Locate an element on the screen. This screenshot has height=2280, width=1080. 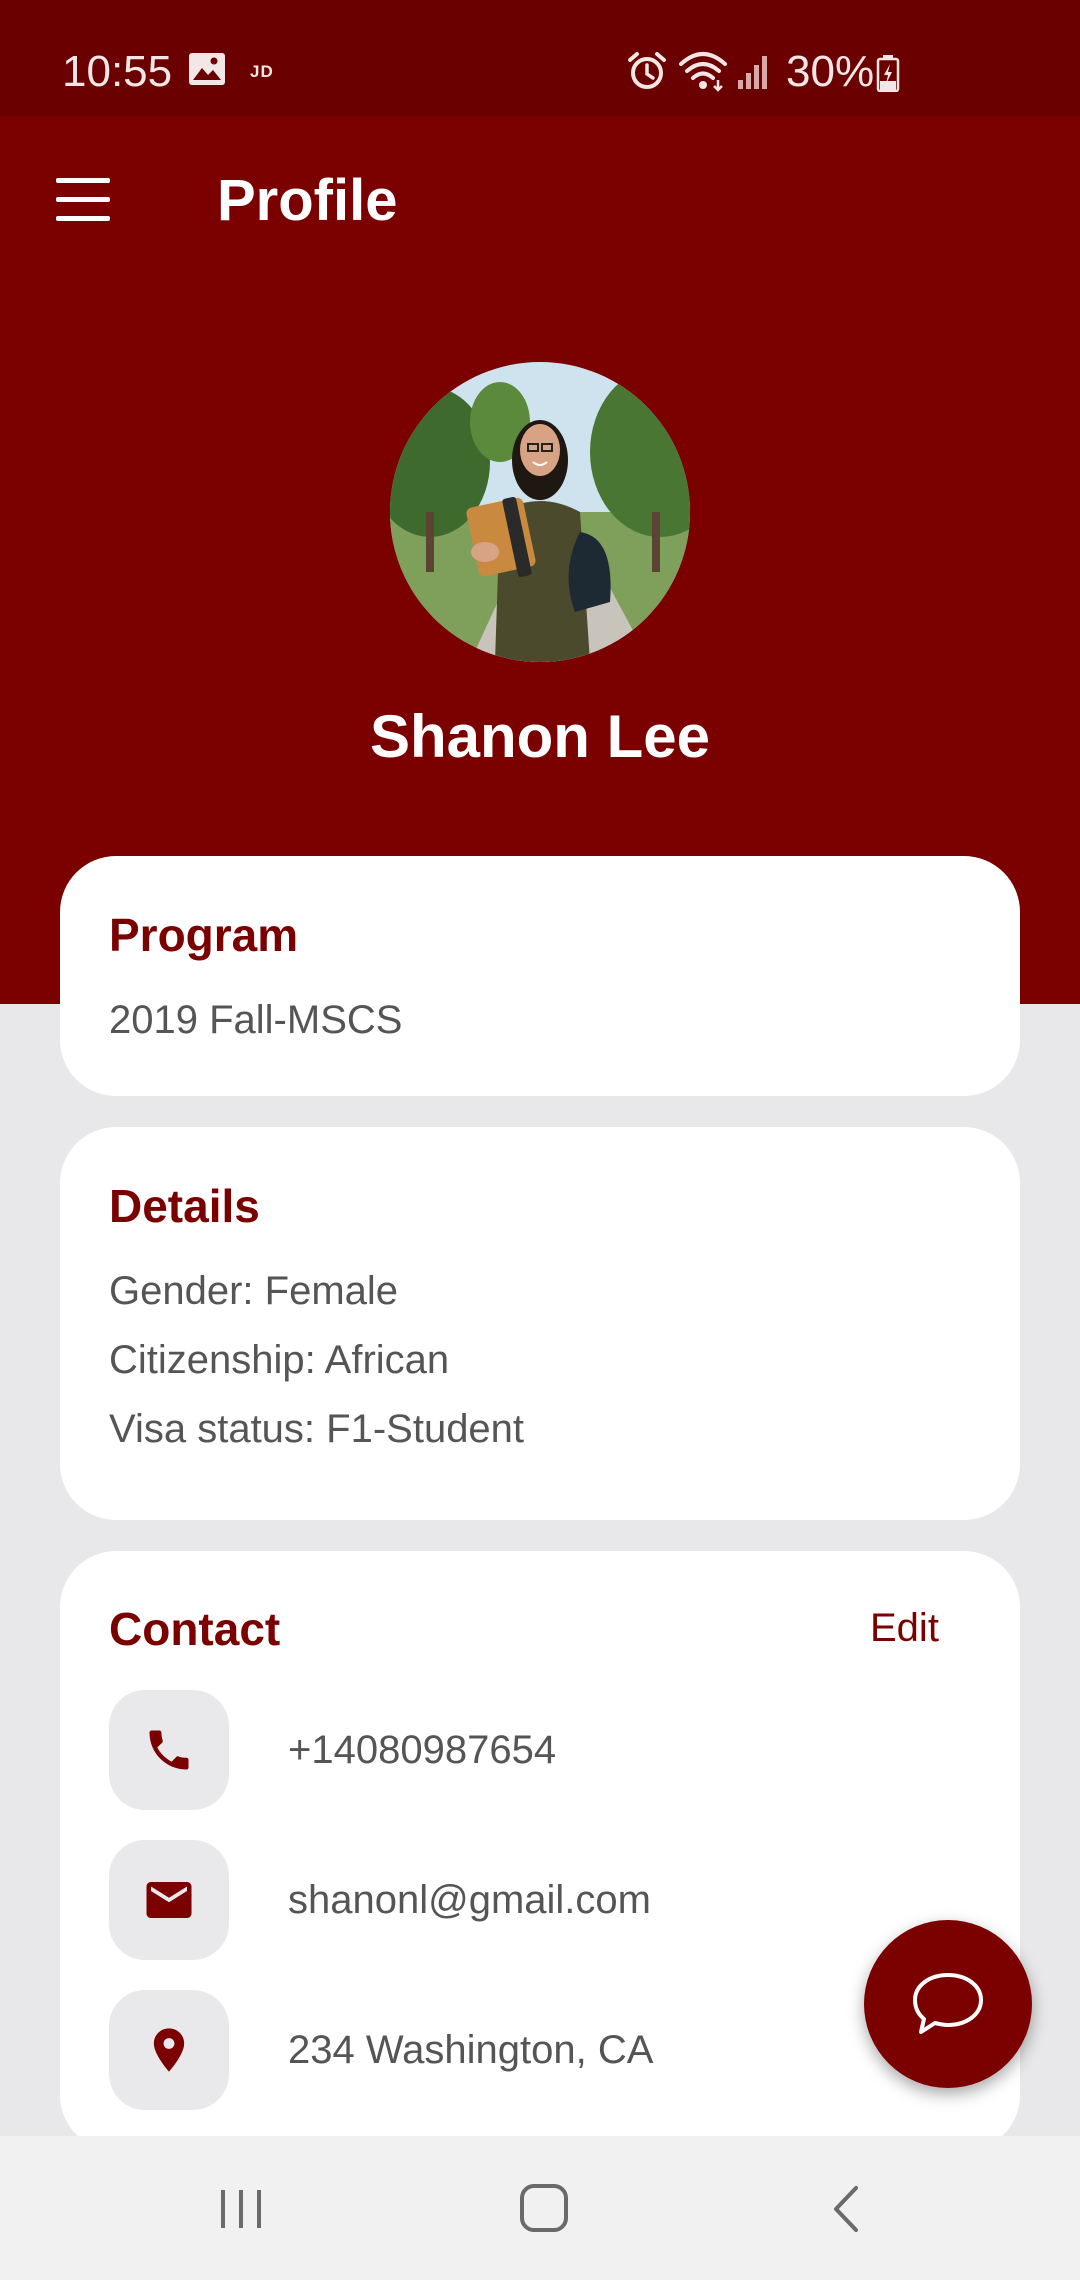
profile-avatar is located at coordinates (540, 512).